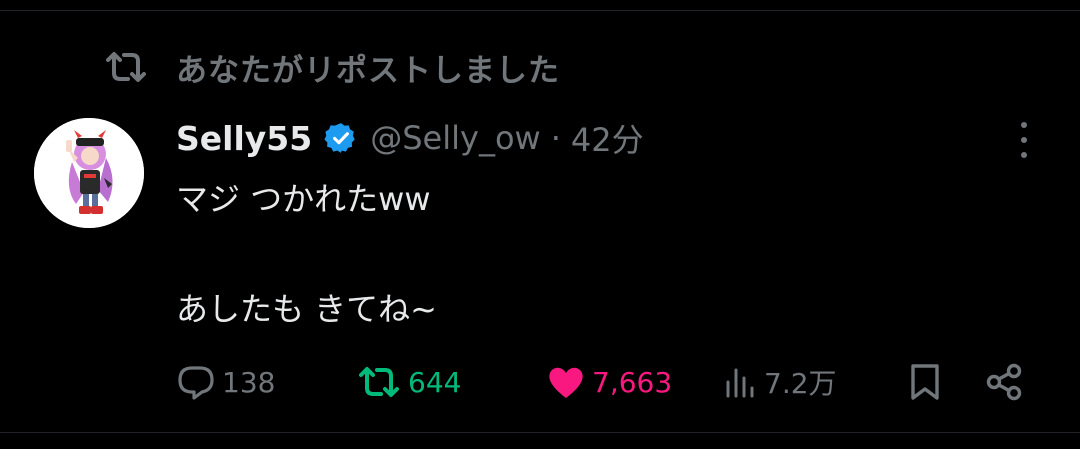  What do you see at coordinates (540, 382) in the screenshot?
I see `action-bar: 138 644 7,663 7.2万` at bounding box center [540, 382].